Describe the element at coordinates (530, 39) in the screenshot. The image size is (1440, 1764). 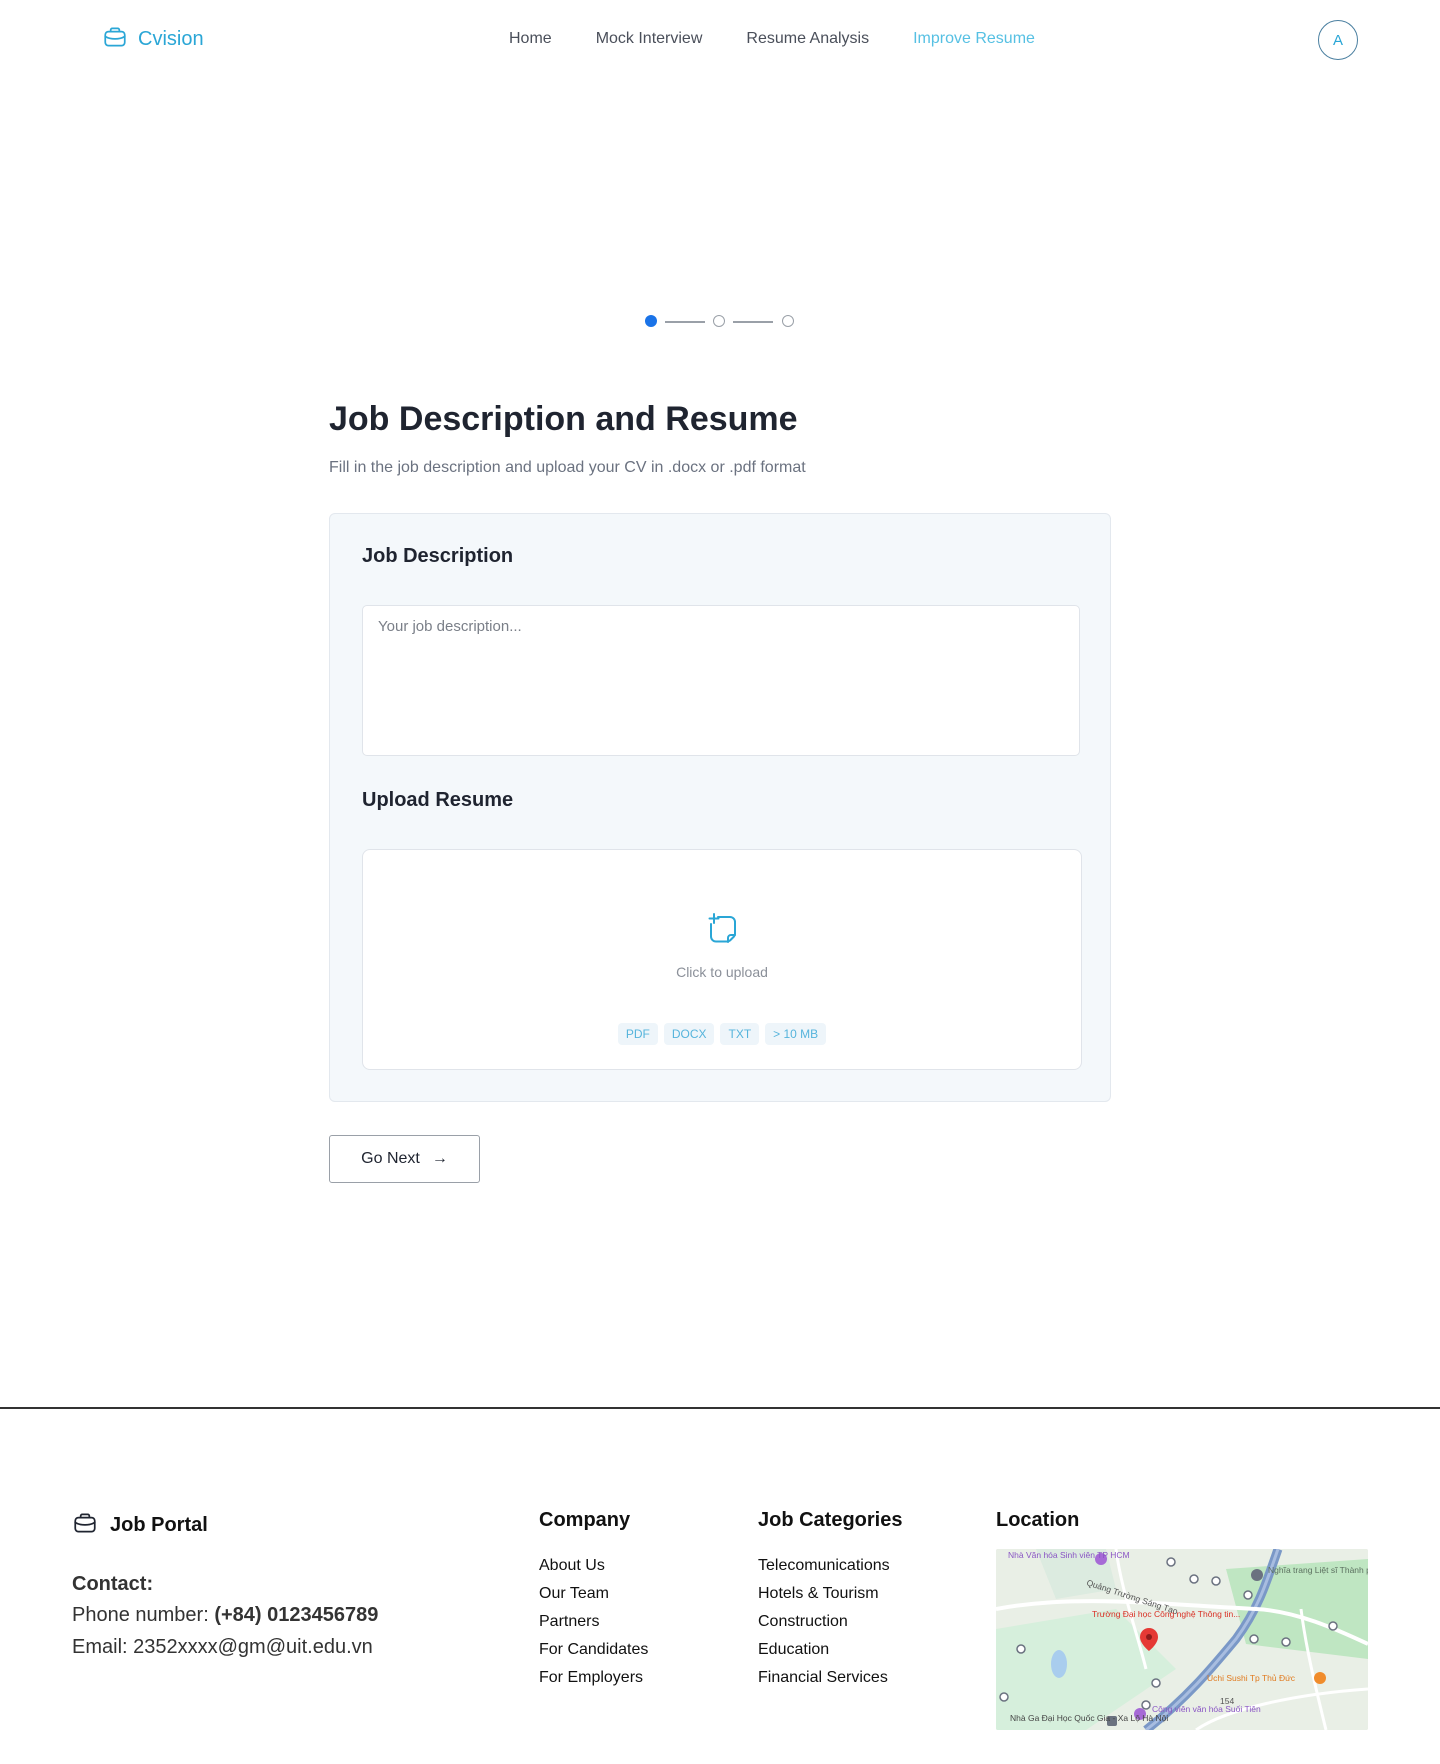
I see `nav-item-home: Home` at that location.